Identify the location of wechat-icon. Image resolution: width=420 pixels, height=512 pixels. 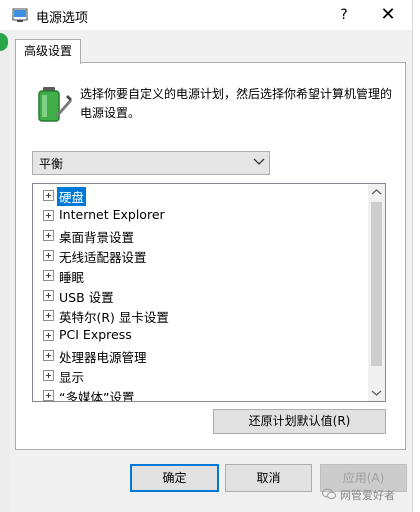
(329, 494).